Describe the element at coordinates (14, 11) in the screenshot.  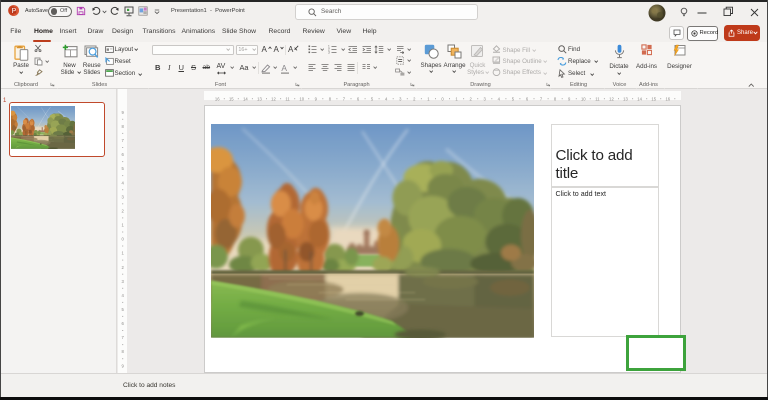
I see `svg-text: P` at that location.